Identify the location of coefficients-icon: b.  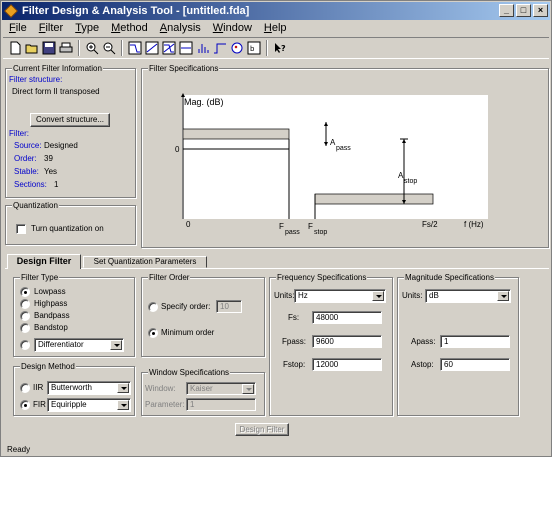
(254, 48).